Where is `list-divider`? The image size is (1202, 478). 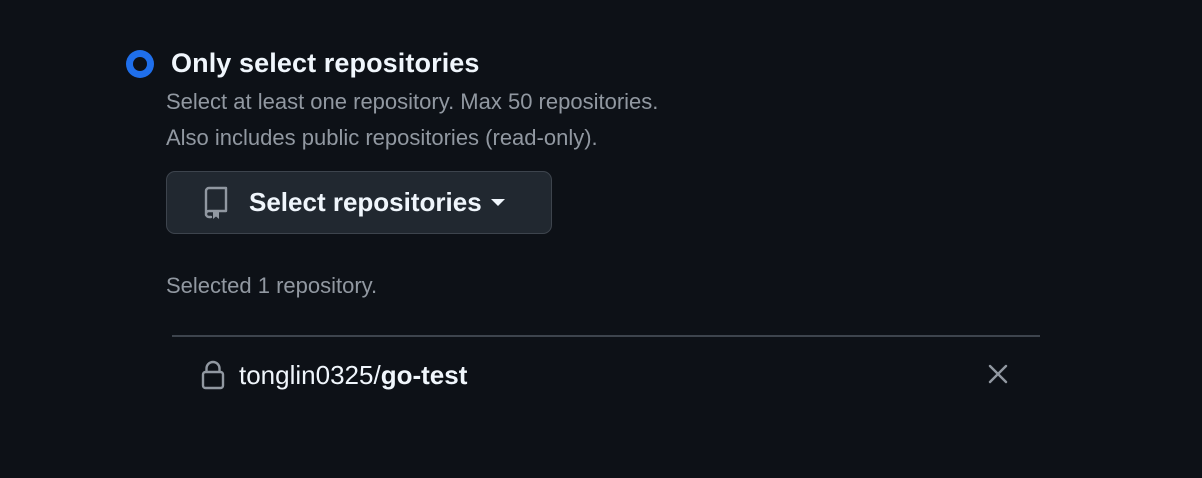 list-divider is located at coordinates (606, 336).